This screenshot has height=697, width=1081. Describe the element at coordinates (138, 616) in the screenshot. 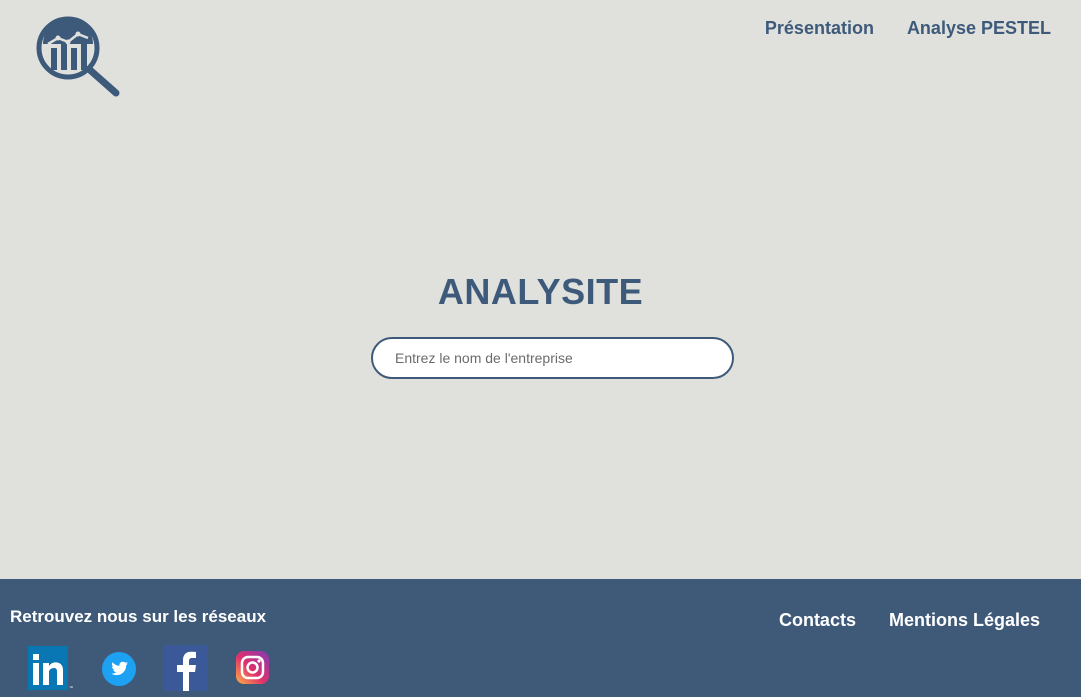

I see `social-title: Retrouvez nous sur les réseaux` at that location.